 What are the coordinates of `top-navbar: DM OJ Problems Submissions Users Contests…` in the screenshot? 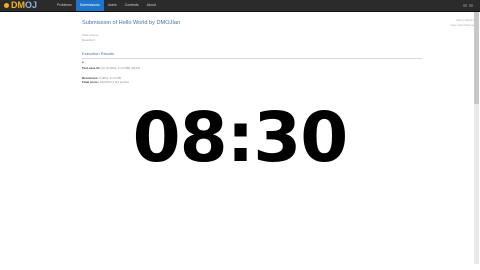 It's located at (240, 6).